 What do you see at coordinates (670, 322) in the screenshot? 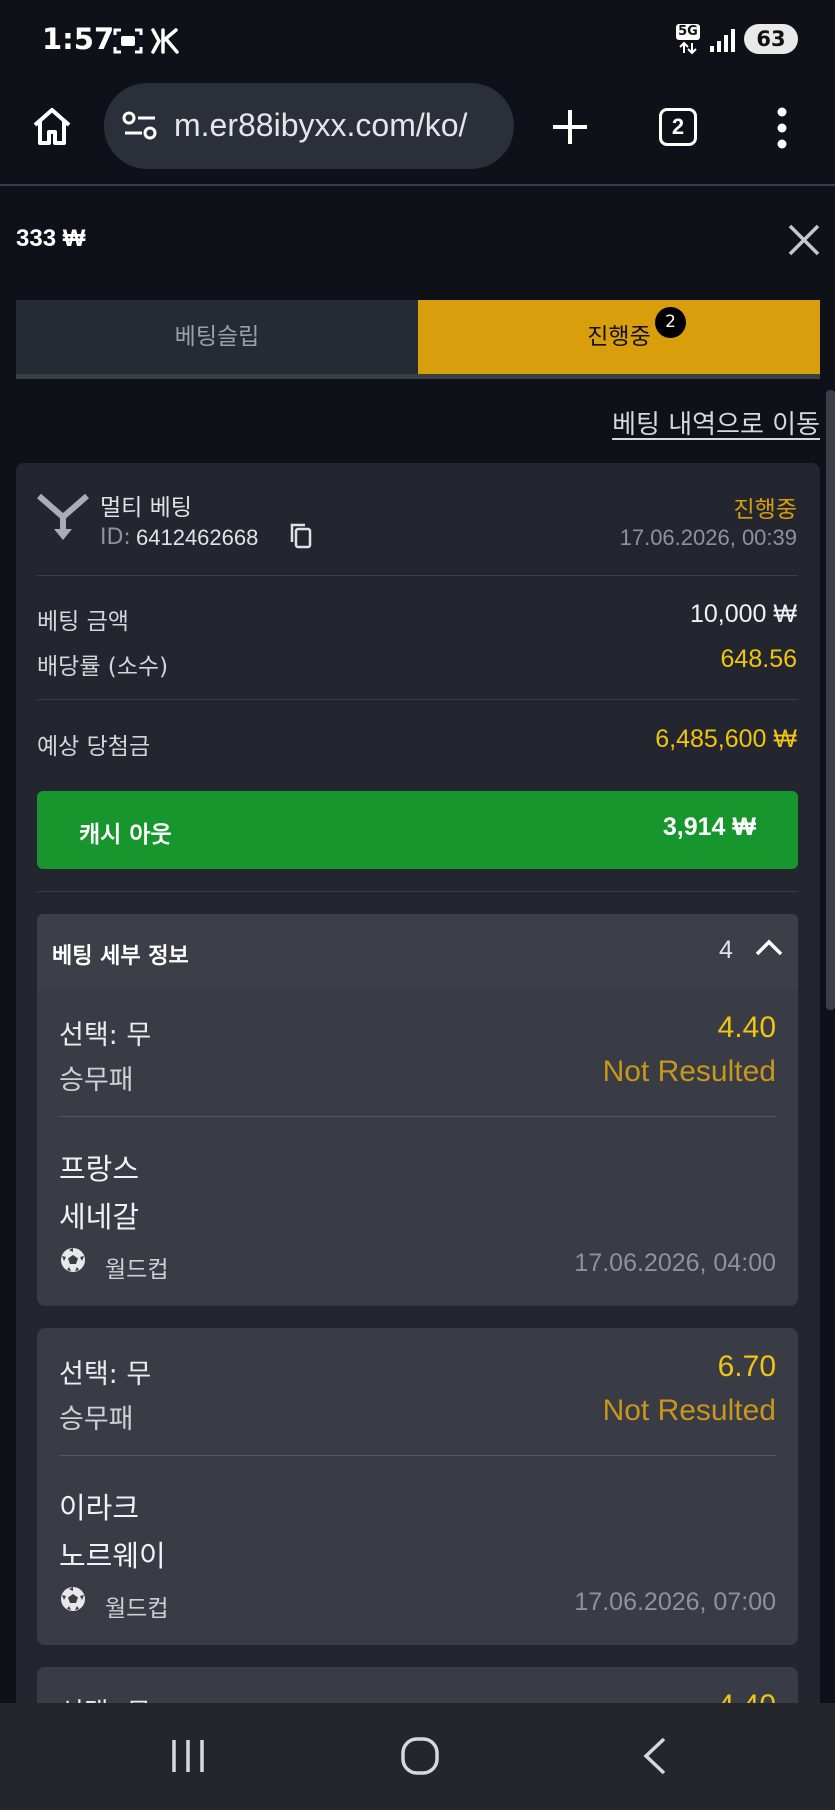
I see `in-progress-count-badge: 2` at bounding box center [670, 322].